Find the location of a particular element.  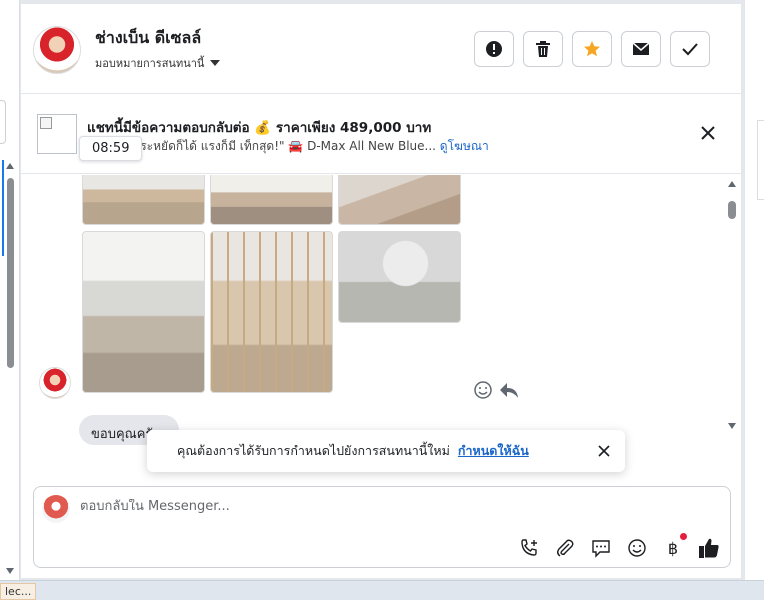

assign-to-me-link: กำหนดให้ฉัน is located at coordinates (493, 451).